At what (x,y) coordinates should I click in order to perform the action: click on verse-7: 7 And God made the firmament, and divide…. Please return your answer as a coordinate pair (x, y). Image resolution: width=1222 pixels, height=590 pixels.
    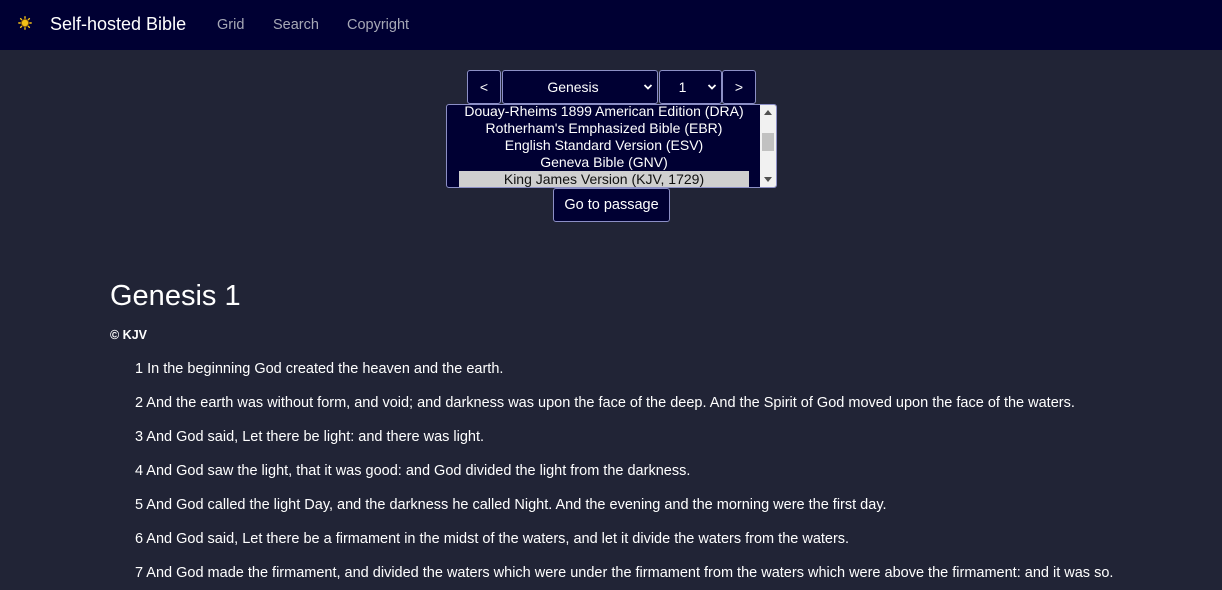
    Looking at the image, I should click on (624, 573).